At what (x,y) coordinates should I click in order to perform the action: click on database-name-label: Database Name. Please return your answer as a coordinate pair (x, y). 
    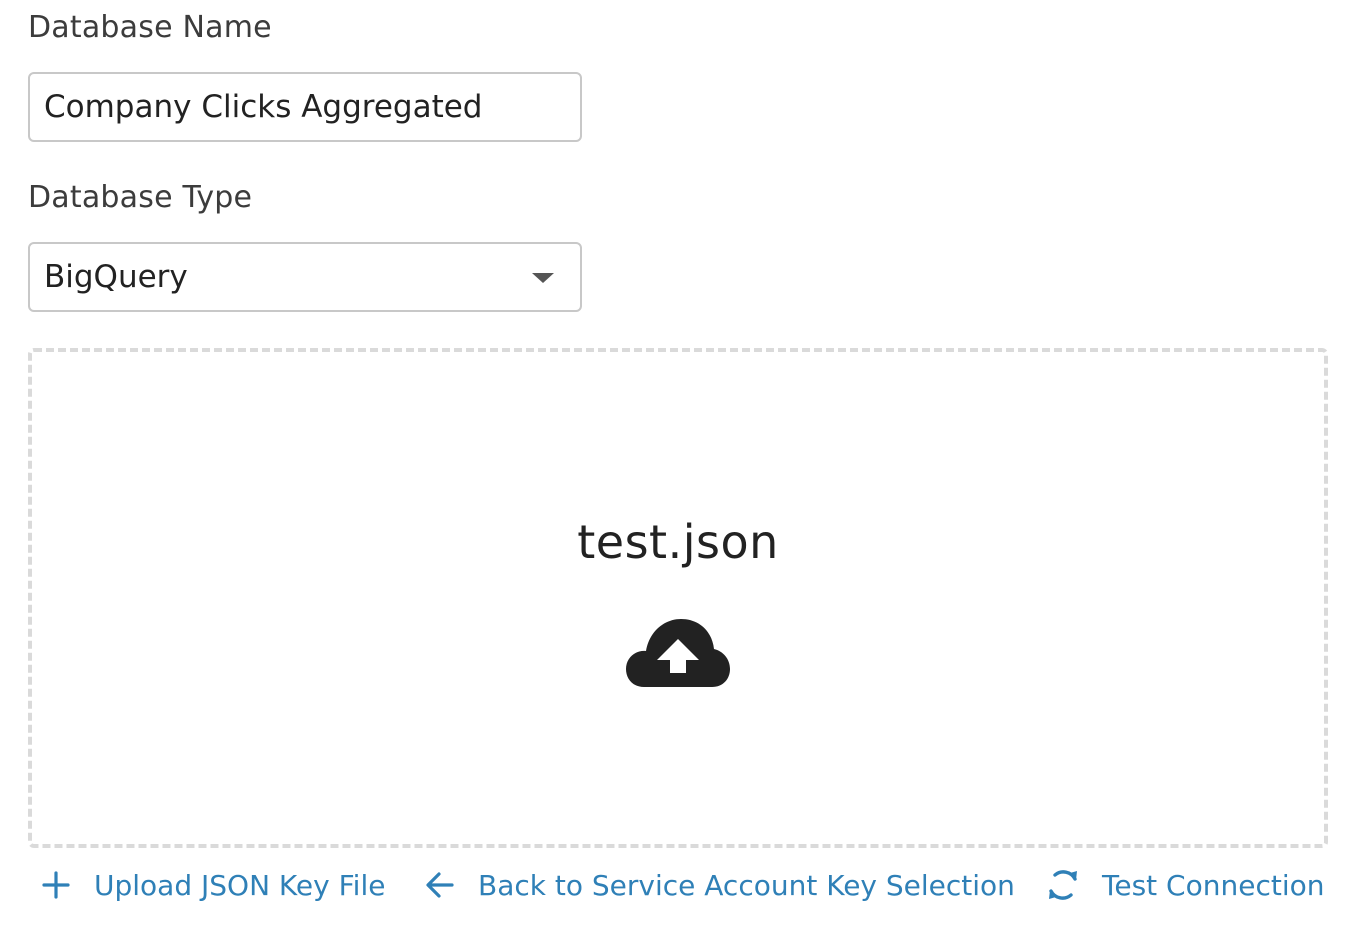
    Looking at the image, I should click on (150, 27).